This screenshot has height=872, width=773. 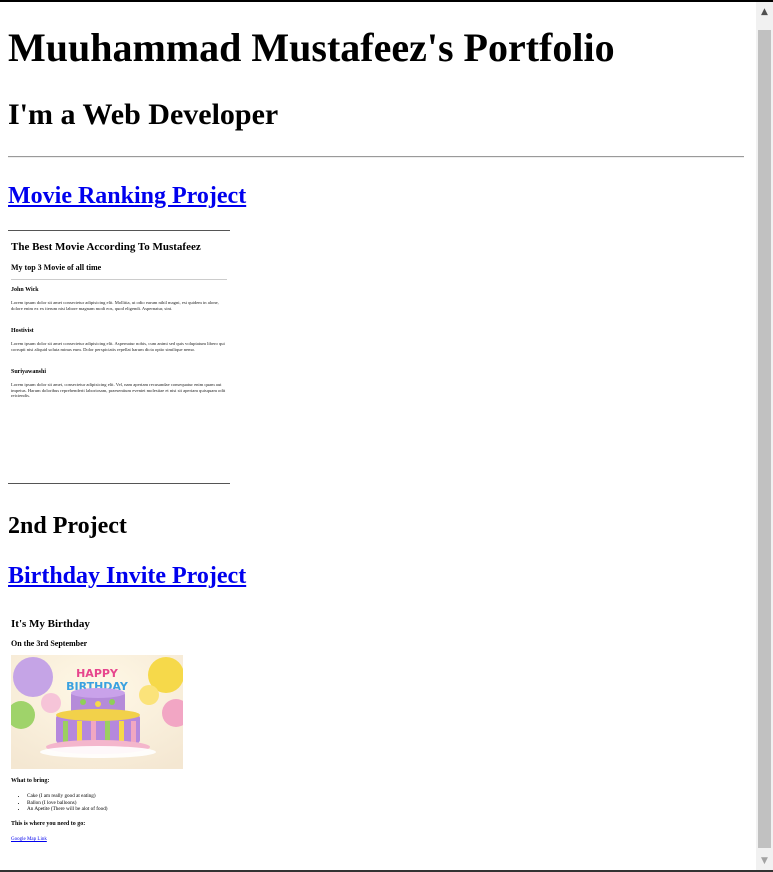 What do you see at coordinates (50, 624) in the screenshot?
I see `birthday-title: It's My Birthday` at bounding box center [50, 624].